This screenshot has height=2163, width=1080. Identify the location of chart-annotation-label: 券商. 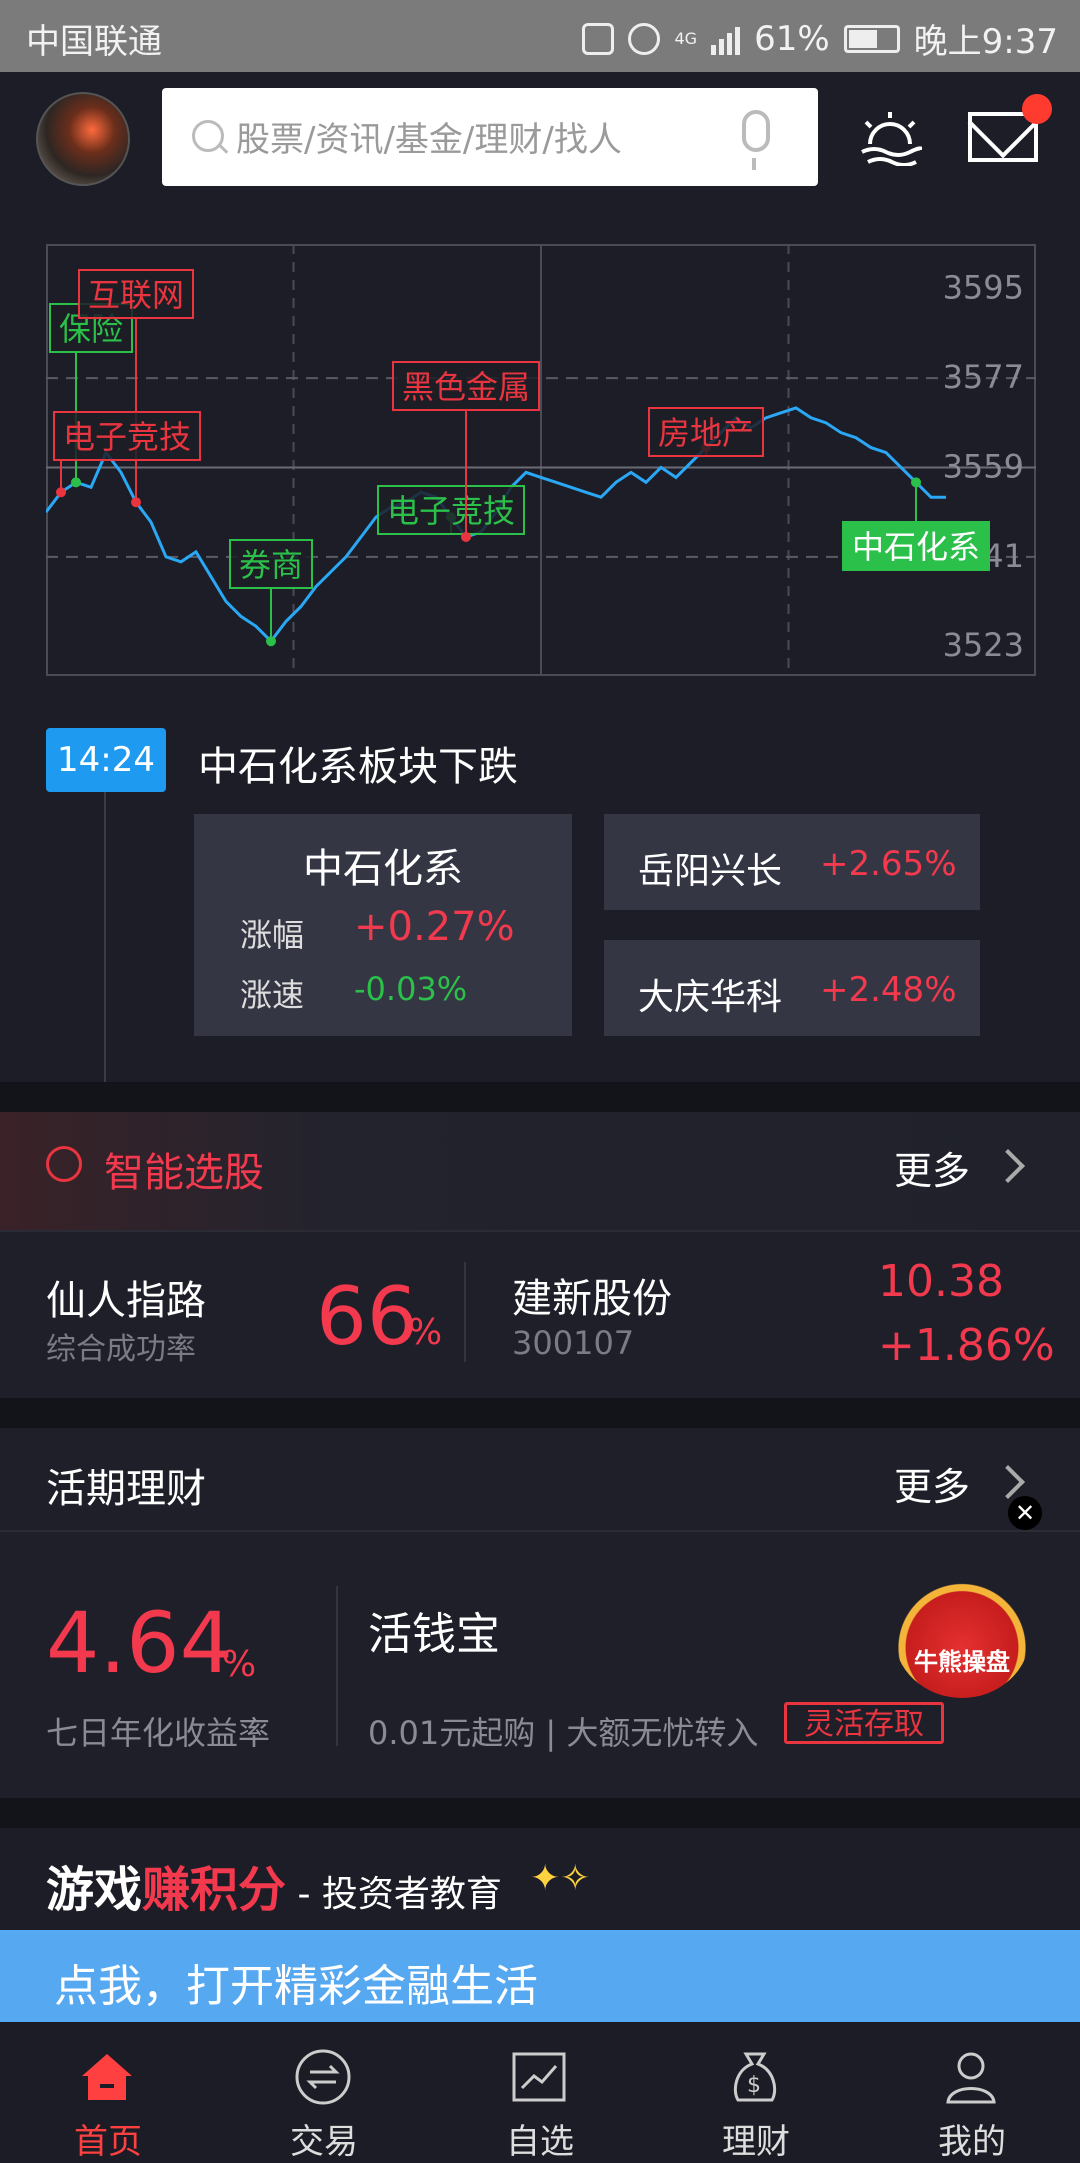
(271, 565).